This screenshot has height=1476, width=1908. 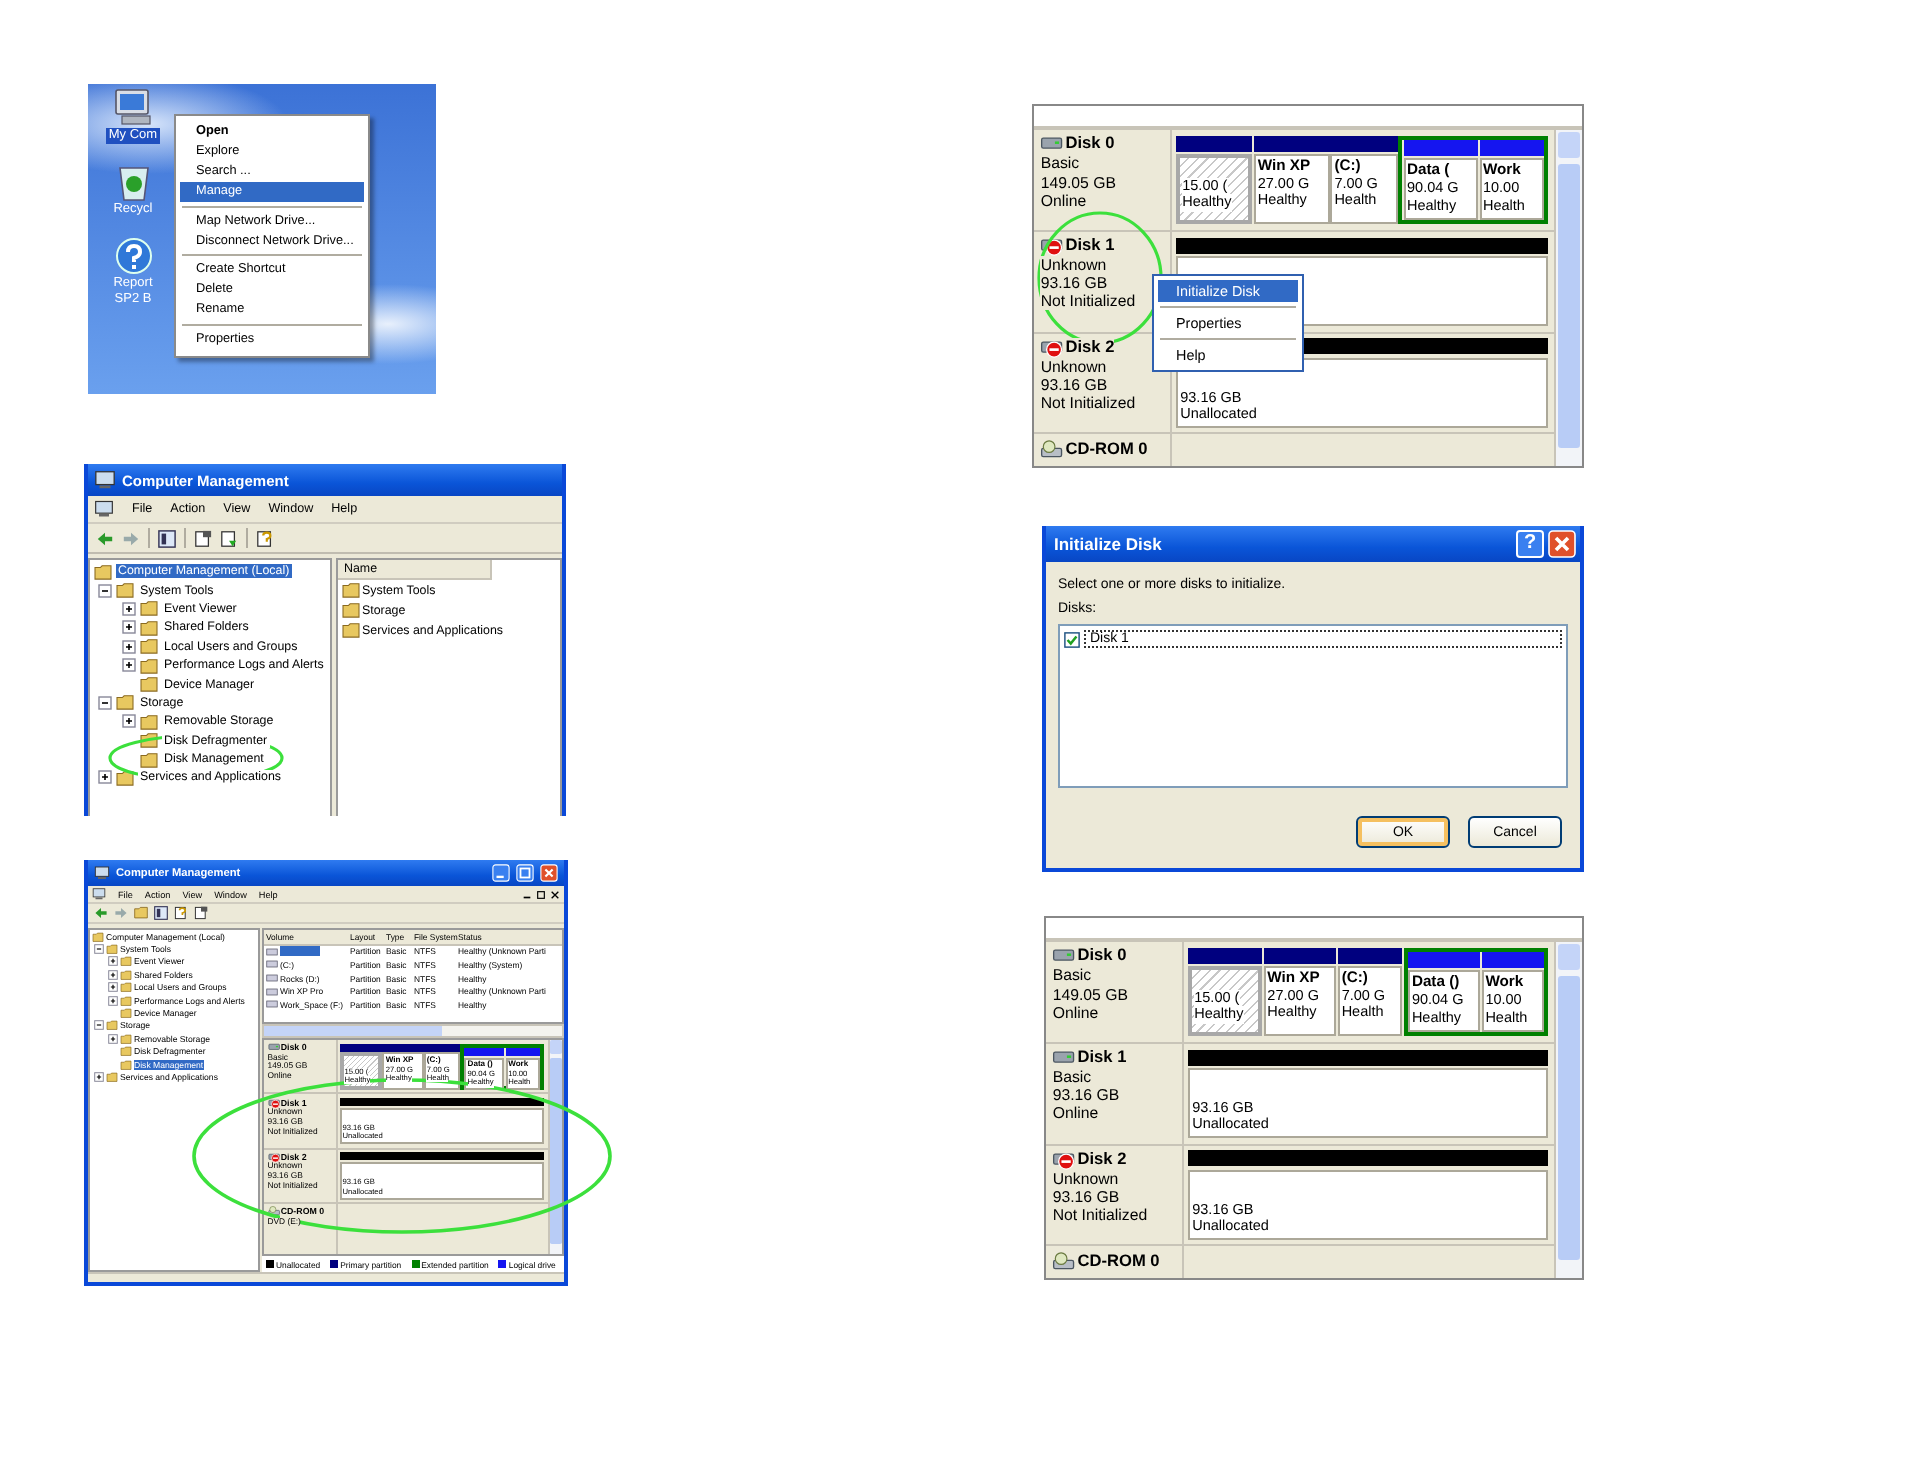 What do you see at coordinates (1072, 639) in the screenshot?
I see `checkbox` at bounding box center [1072, 639].